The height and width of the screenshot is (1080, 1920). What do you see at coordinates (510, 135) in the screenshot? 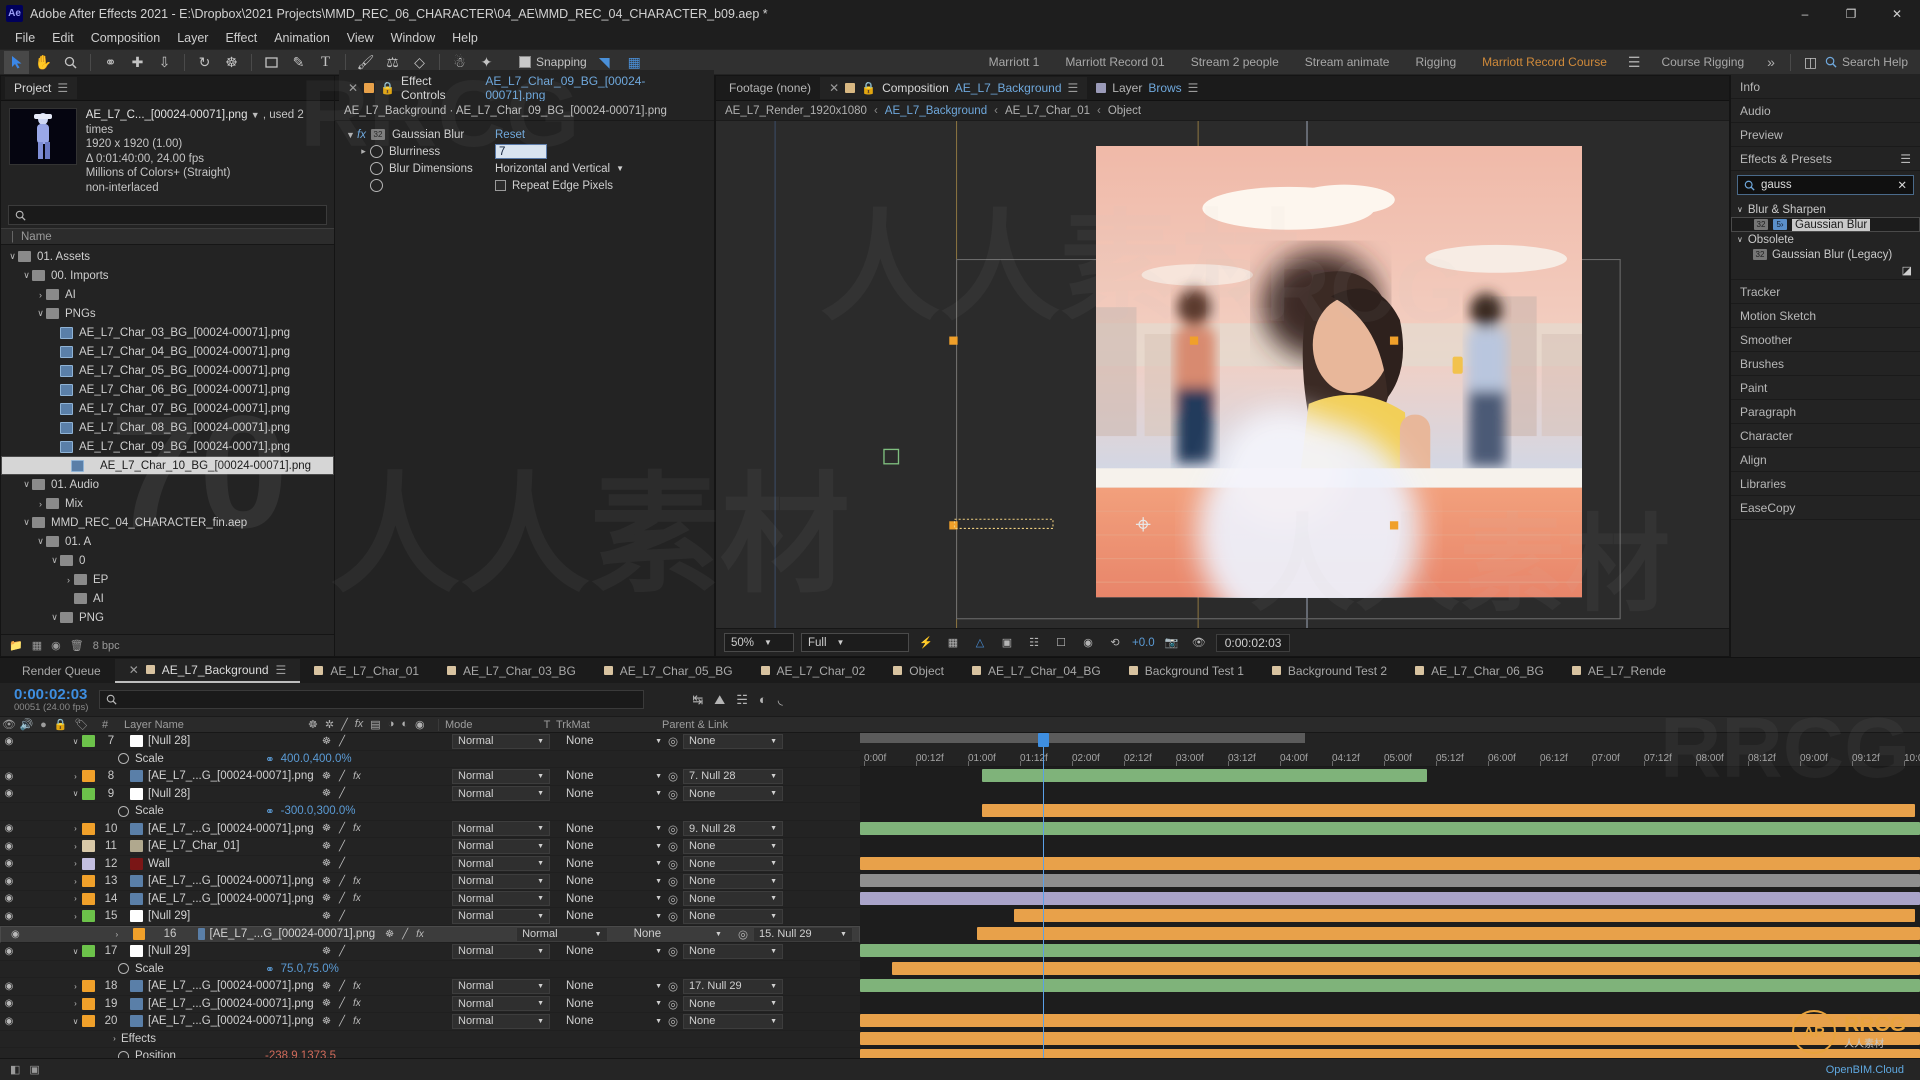
I see `reset-button: Reset` at bounding box center [510, 135].